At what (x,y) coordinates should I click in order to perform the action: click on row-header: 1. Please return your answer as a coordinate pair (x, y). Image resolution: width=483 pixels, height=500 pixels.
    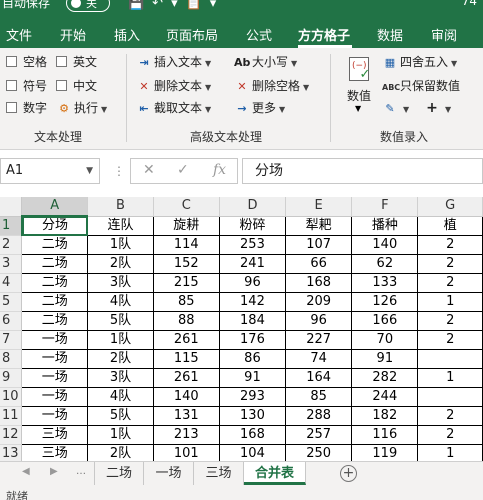
    Looking at the image, I should click on (11, 226).